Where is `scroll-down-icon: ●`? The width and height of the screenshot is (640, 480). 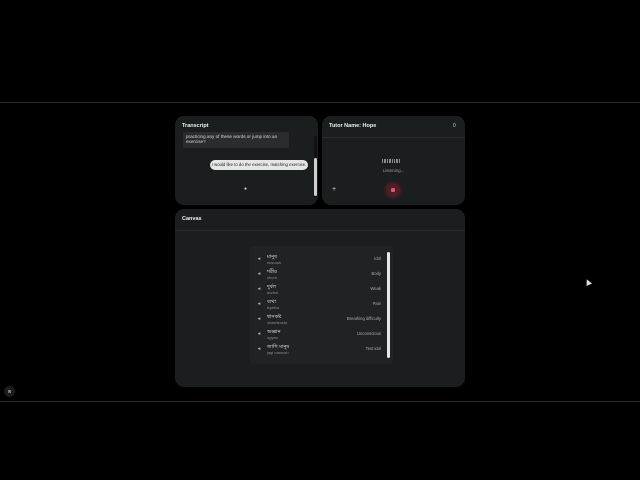 scroll-down-icon: ● is located at coordinates (245, 189).